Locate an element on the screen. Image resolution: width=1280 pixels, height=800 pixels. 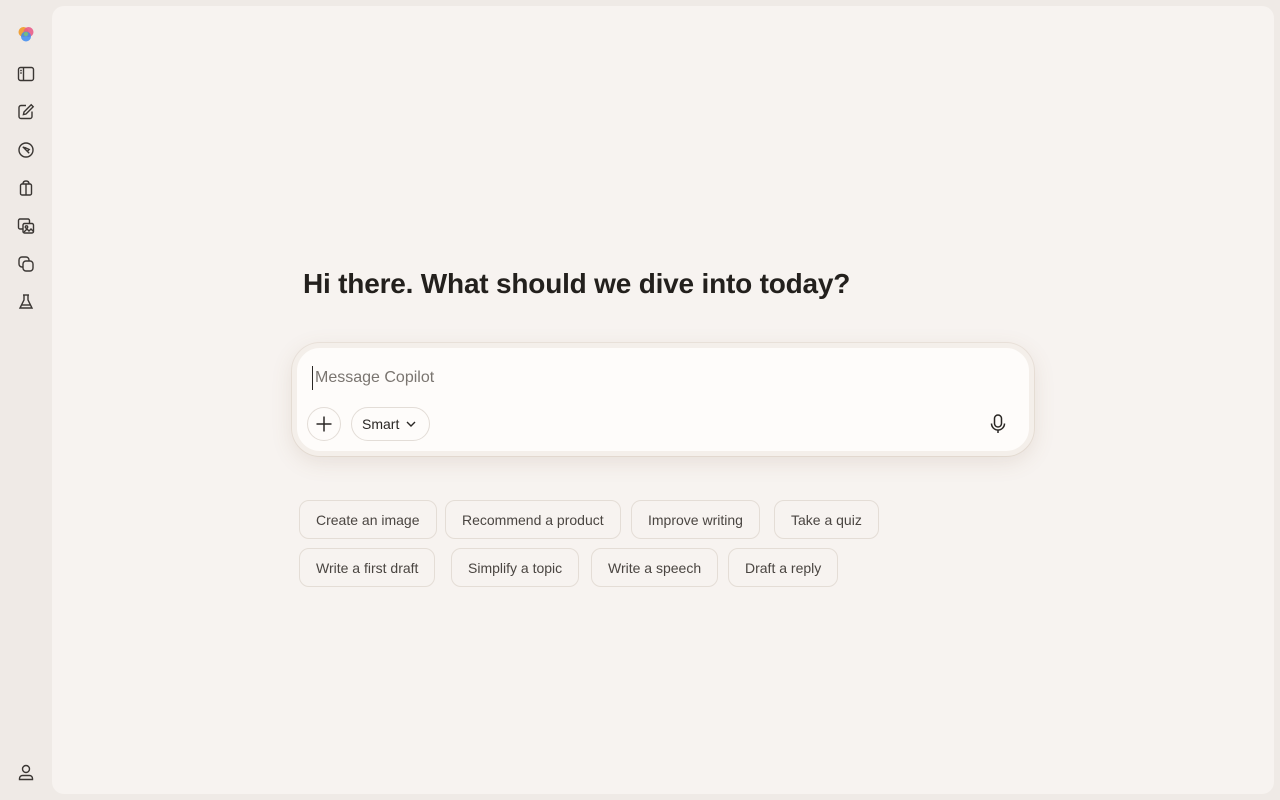
voice-input-button is located at coordinates (998, 424).